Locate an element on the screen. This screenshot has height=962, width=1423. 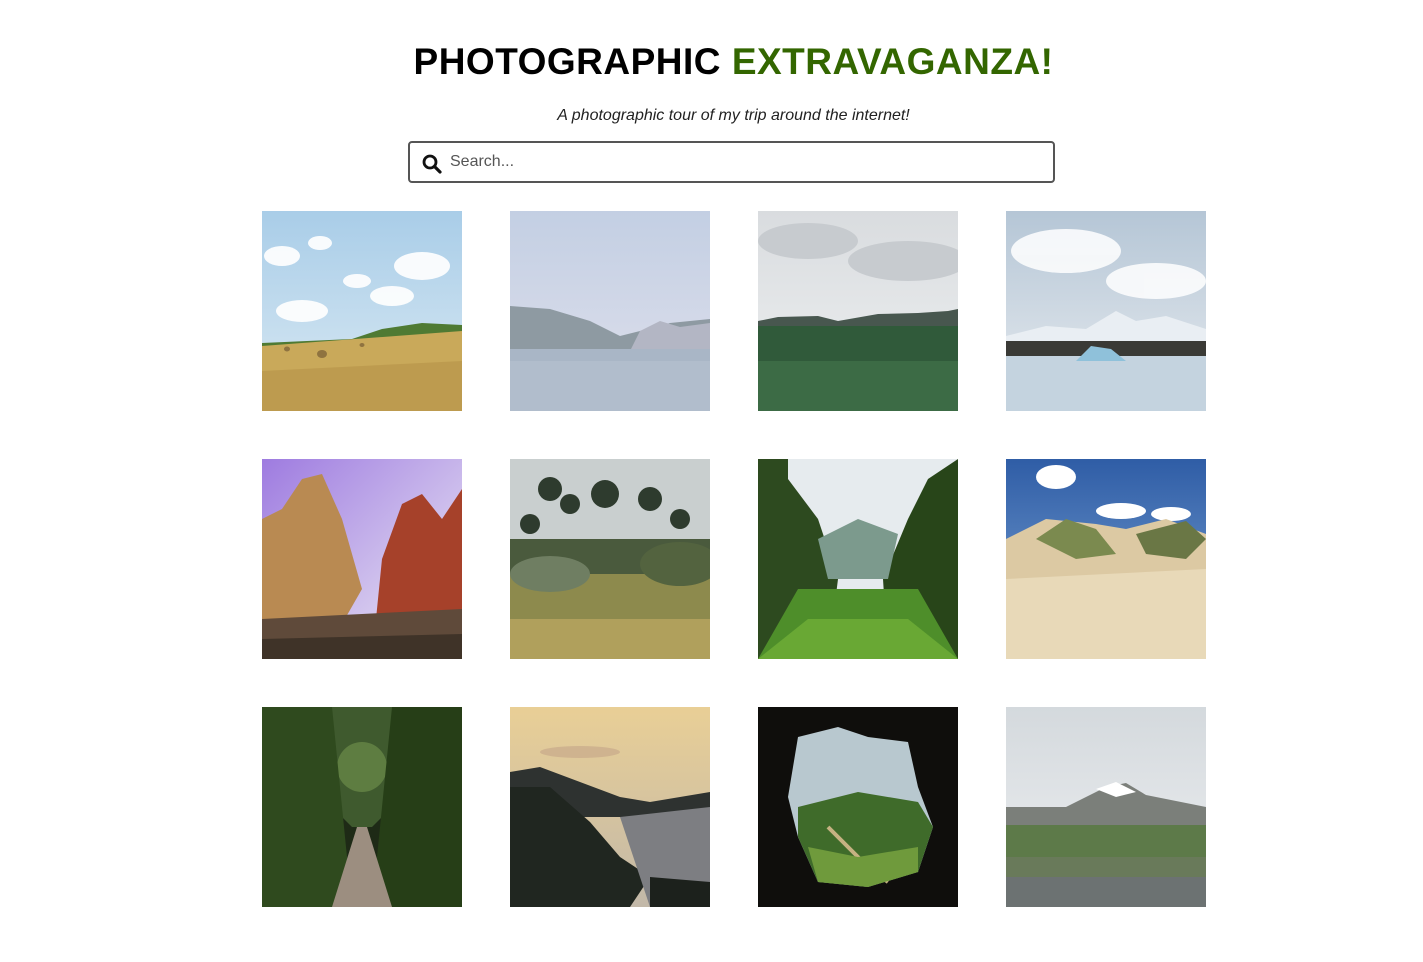
photo-coastal-sunset-image is located at coordinates (610, 807).